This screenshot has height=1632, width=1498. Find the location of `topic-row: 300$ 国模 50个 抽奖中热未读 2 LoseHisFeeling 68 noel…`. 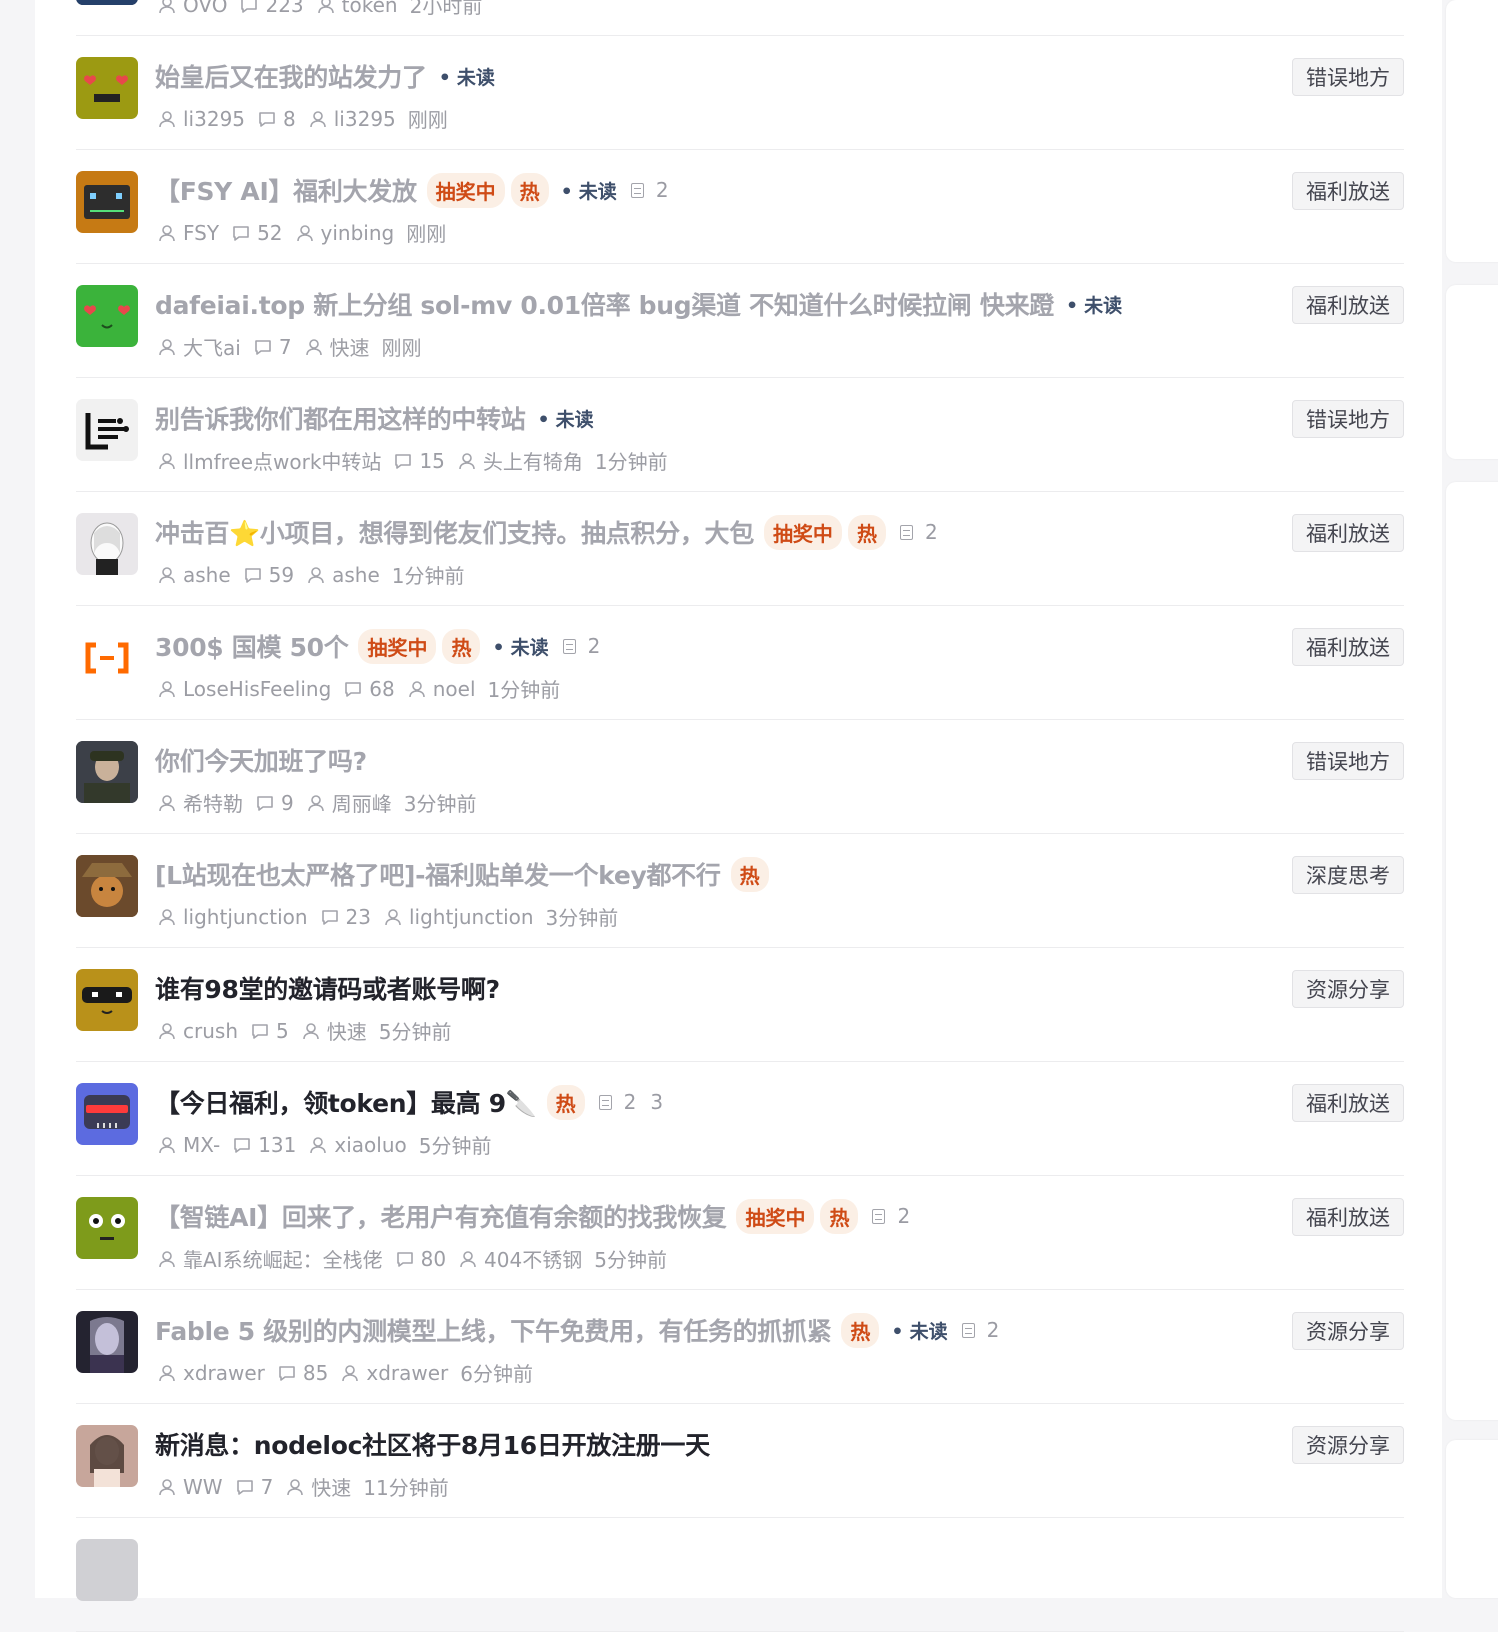

topic-row: 300$ 国模 50个 抽奖中热未读 2 LoseHisFeeling 68 noel… is located at coordinates (740, 663).